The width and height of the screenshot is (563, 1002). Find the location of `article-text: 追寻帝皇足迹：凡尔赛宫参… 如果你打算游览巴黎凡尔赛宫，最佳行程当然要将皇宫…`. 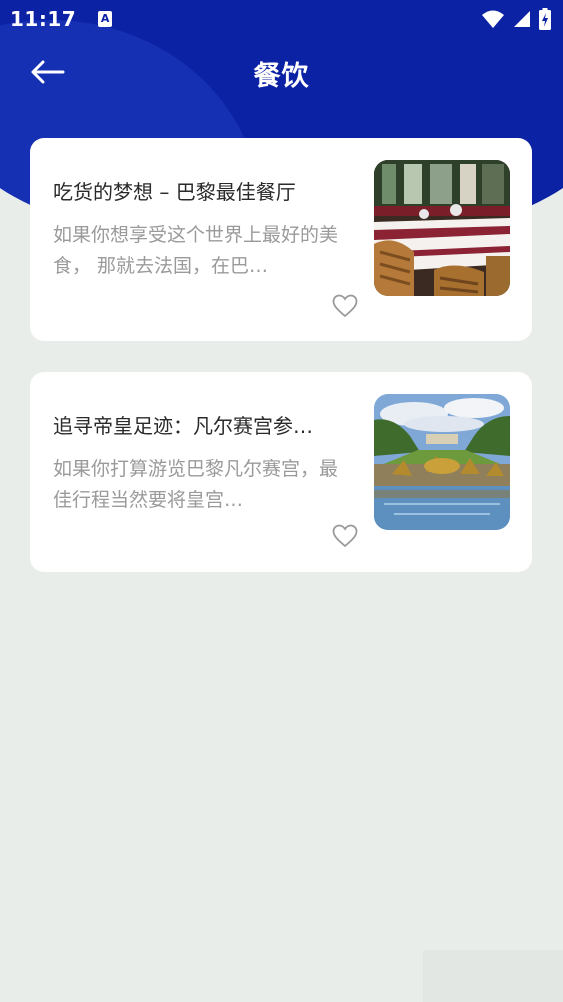

article-text: 追寻帝皇足迹：凡尔赛宫参… 如果你打算游览巴黎凡尔赛宫，最佳行程当然要将皇宫… is located at coordinates (203, 464).